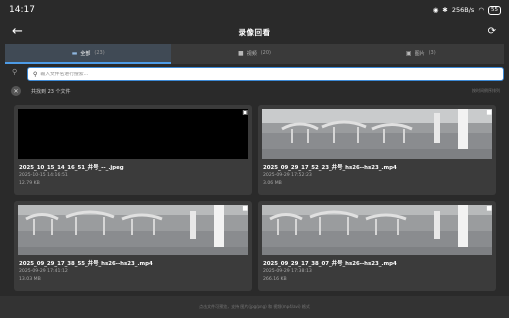  I want to click on eye-icon: ◉, so click(435, 10).